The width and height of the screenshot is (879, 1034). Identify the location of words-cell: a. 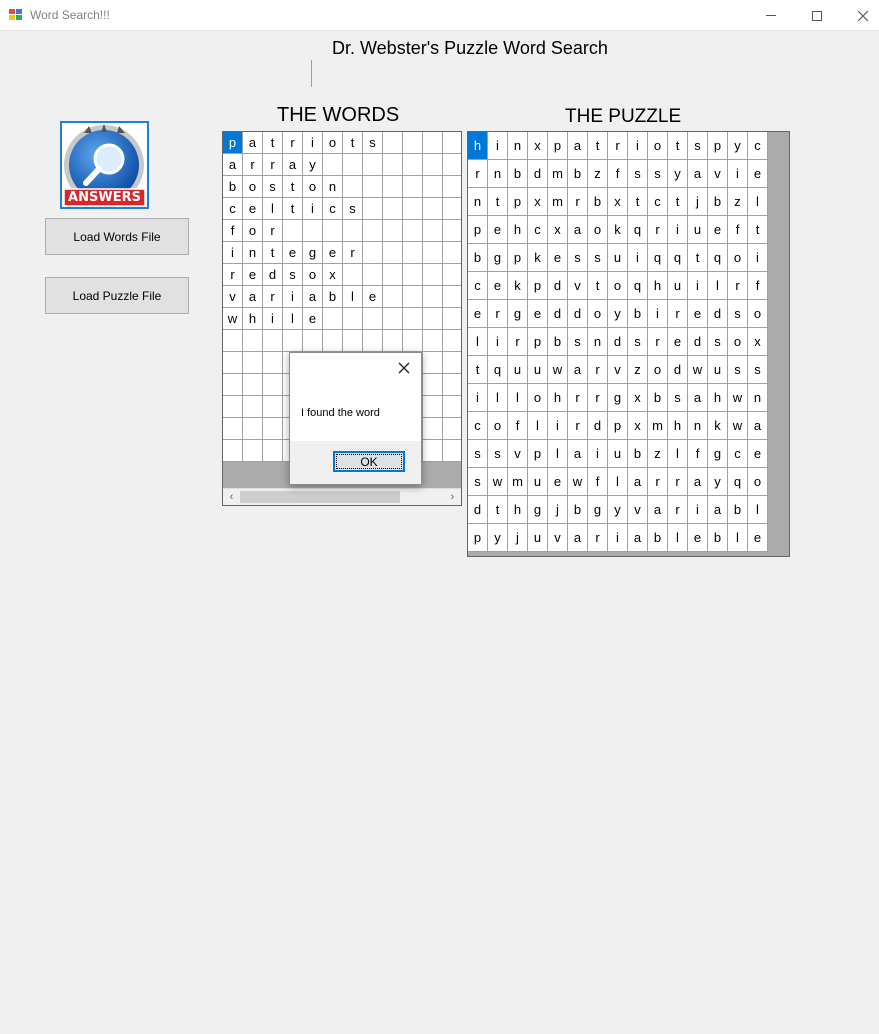
(293, 165).